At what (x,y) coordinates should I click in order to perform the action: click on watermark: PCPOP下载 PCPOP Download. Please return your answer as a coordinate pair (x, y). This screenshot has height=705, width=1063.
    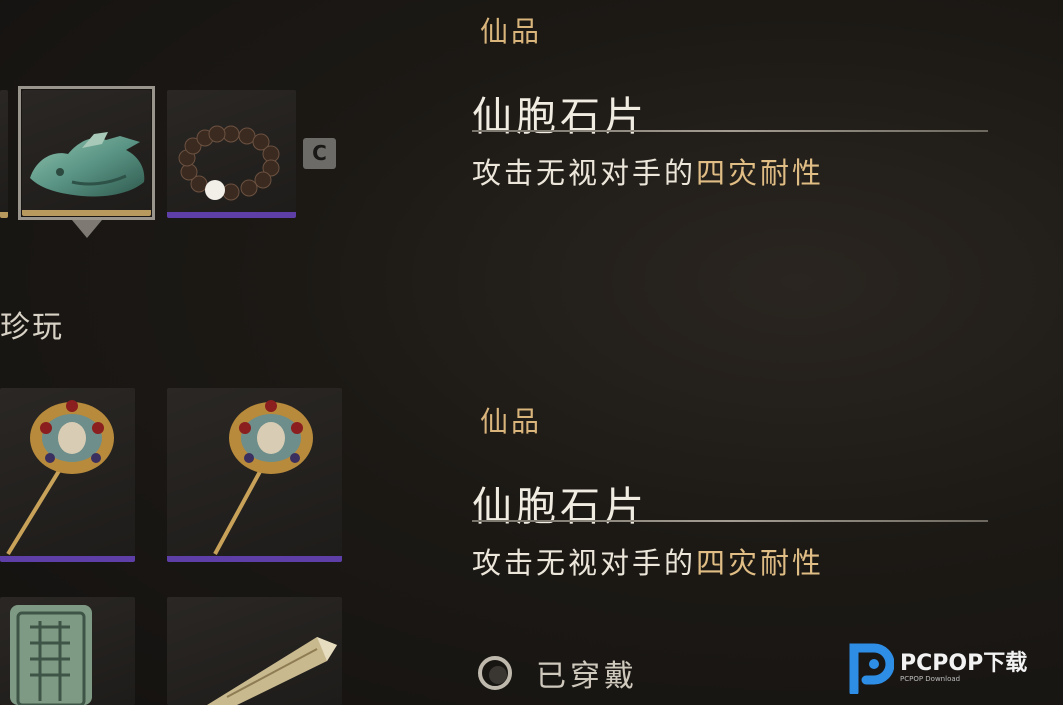
    Looking at the image, I should click on (937, 668).